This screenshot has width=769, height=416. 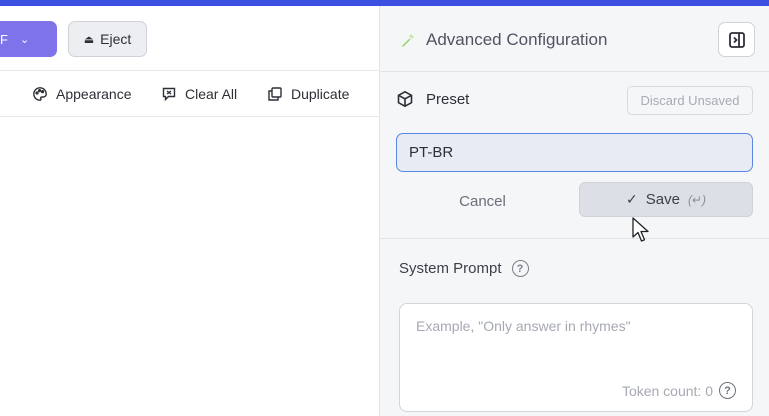 What do you see at coordinates (727, 390) in the screenshot?
I see `token-help-icon: ?` at bounding box center [727, 390].